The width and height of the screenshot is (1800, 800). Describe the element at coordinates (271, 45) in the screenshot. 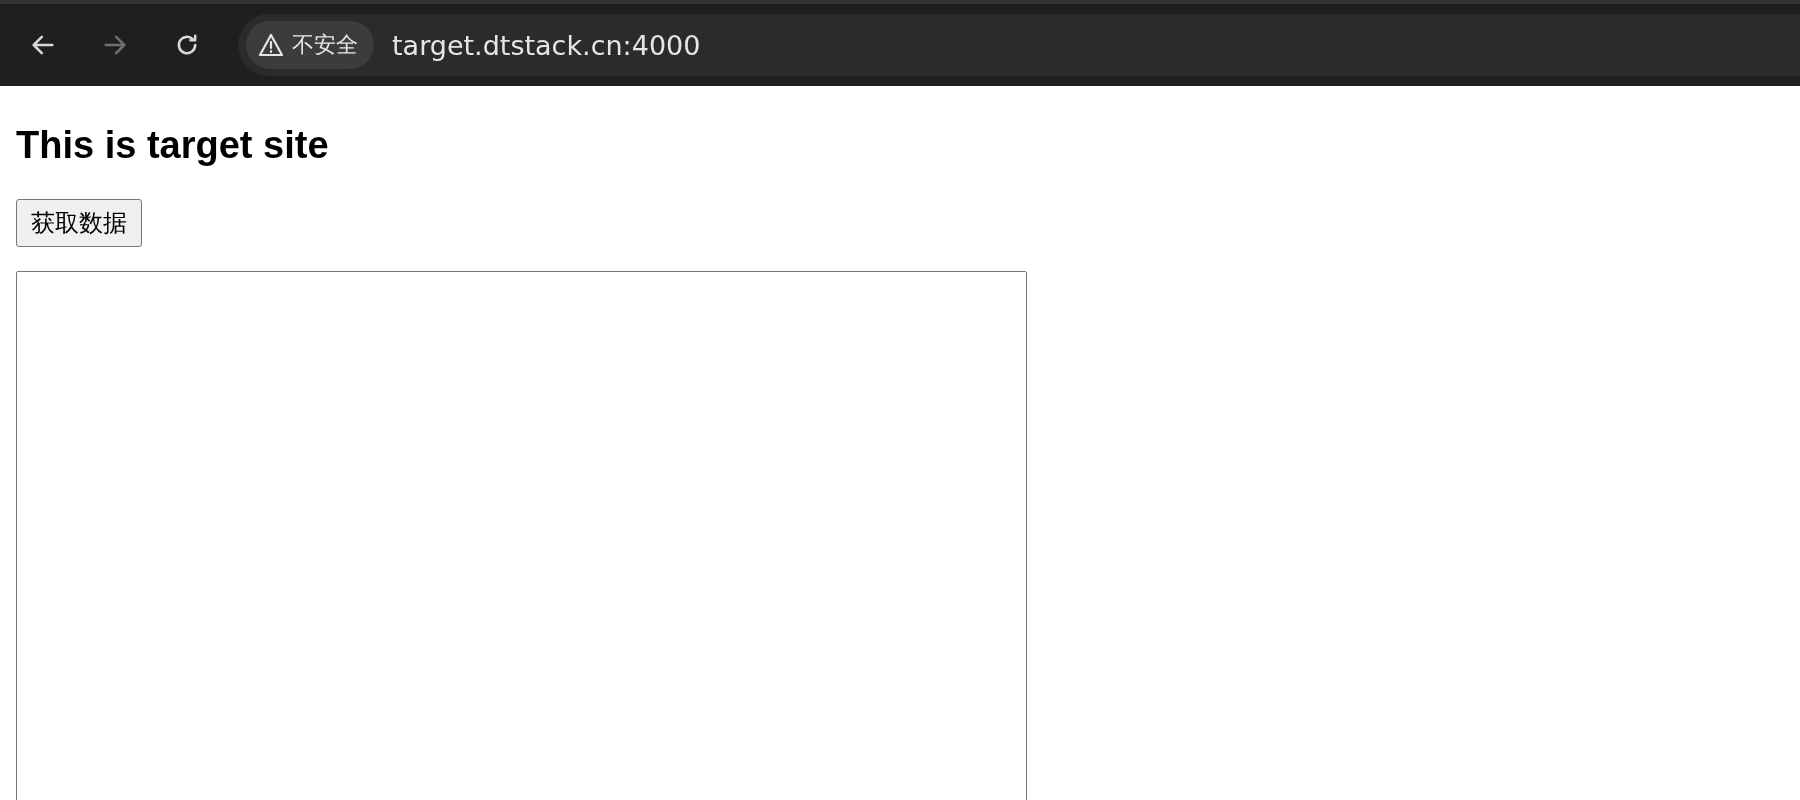

I see `warning-icon` at that location.